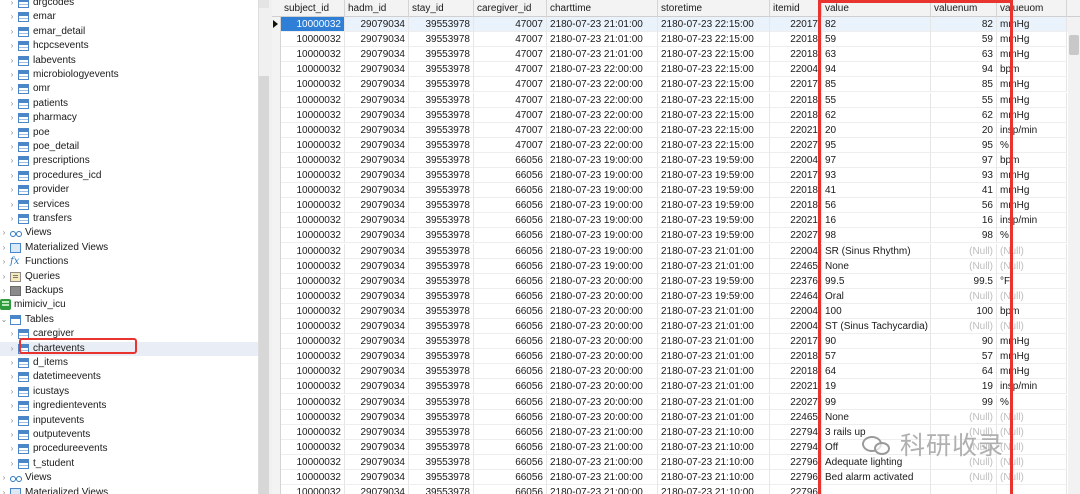  What do you see at coordinates (796, 296) in the screenshot?
I see `cell-itemid: 22464` at bounding box center [796, 296].